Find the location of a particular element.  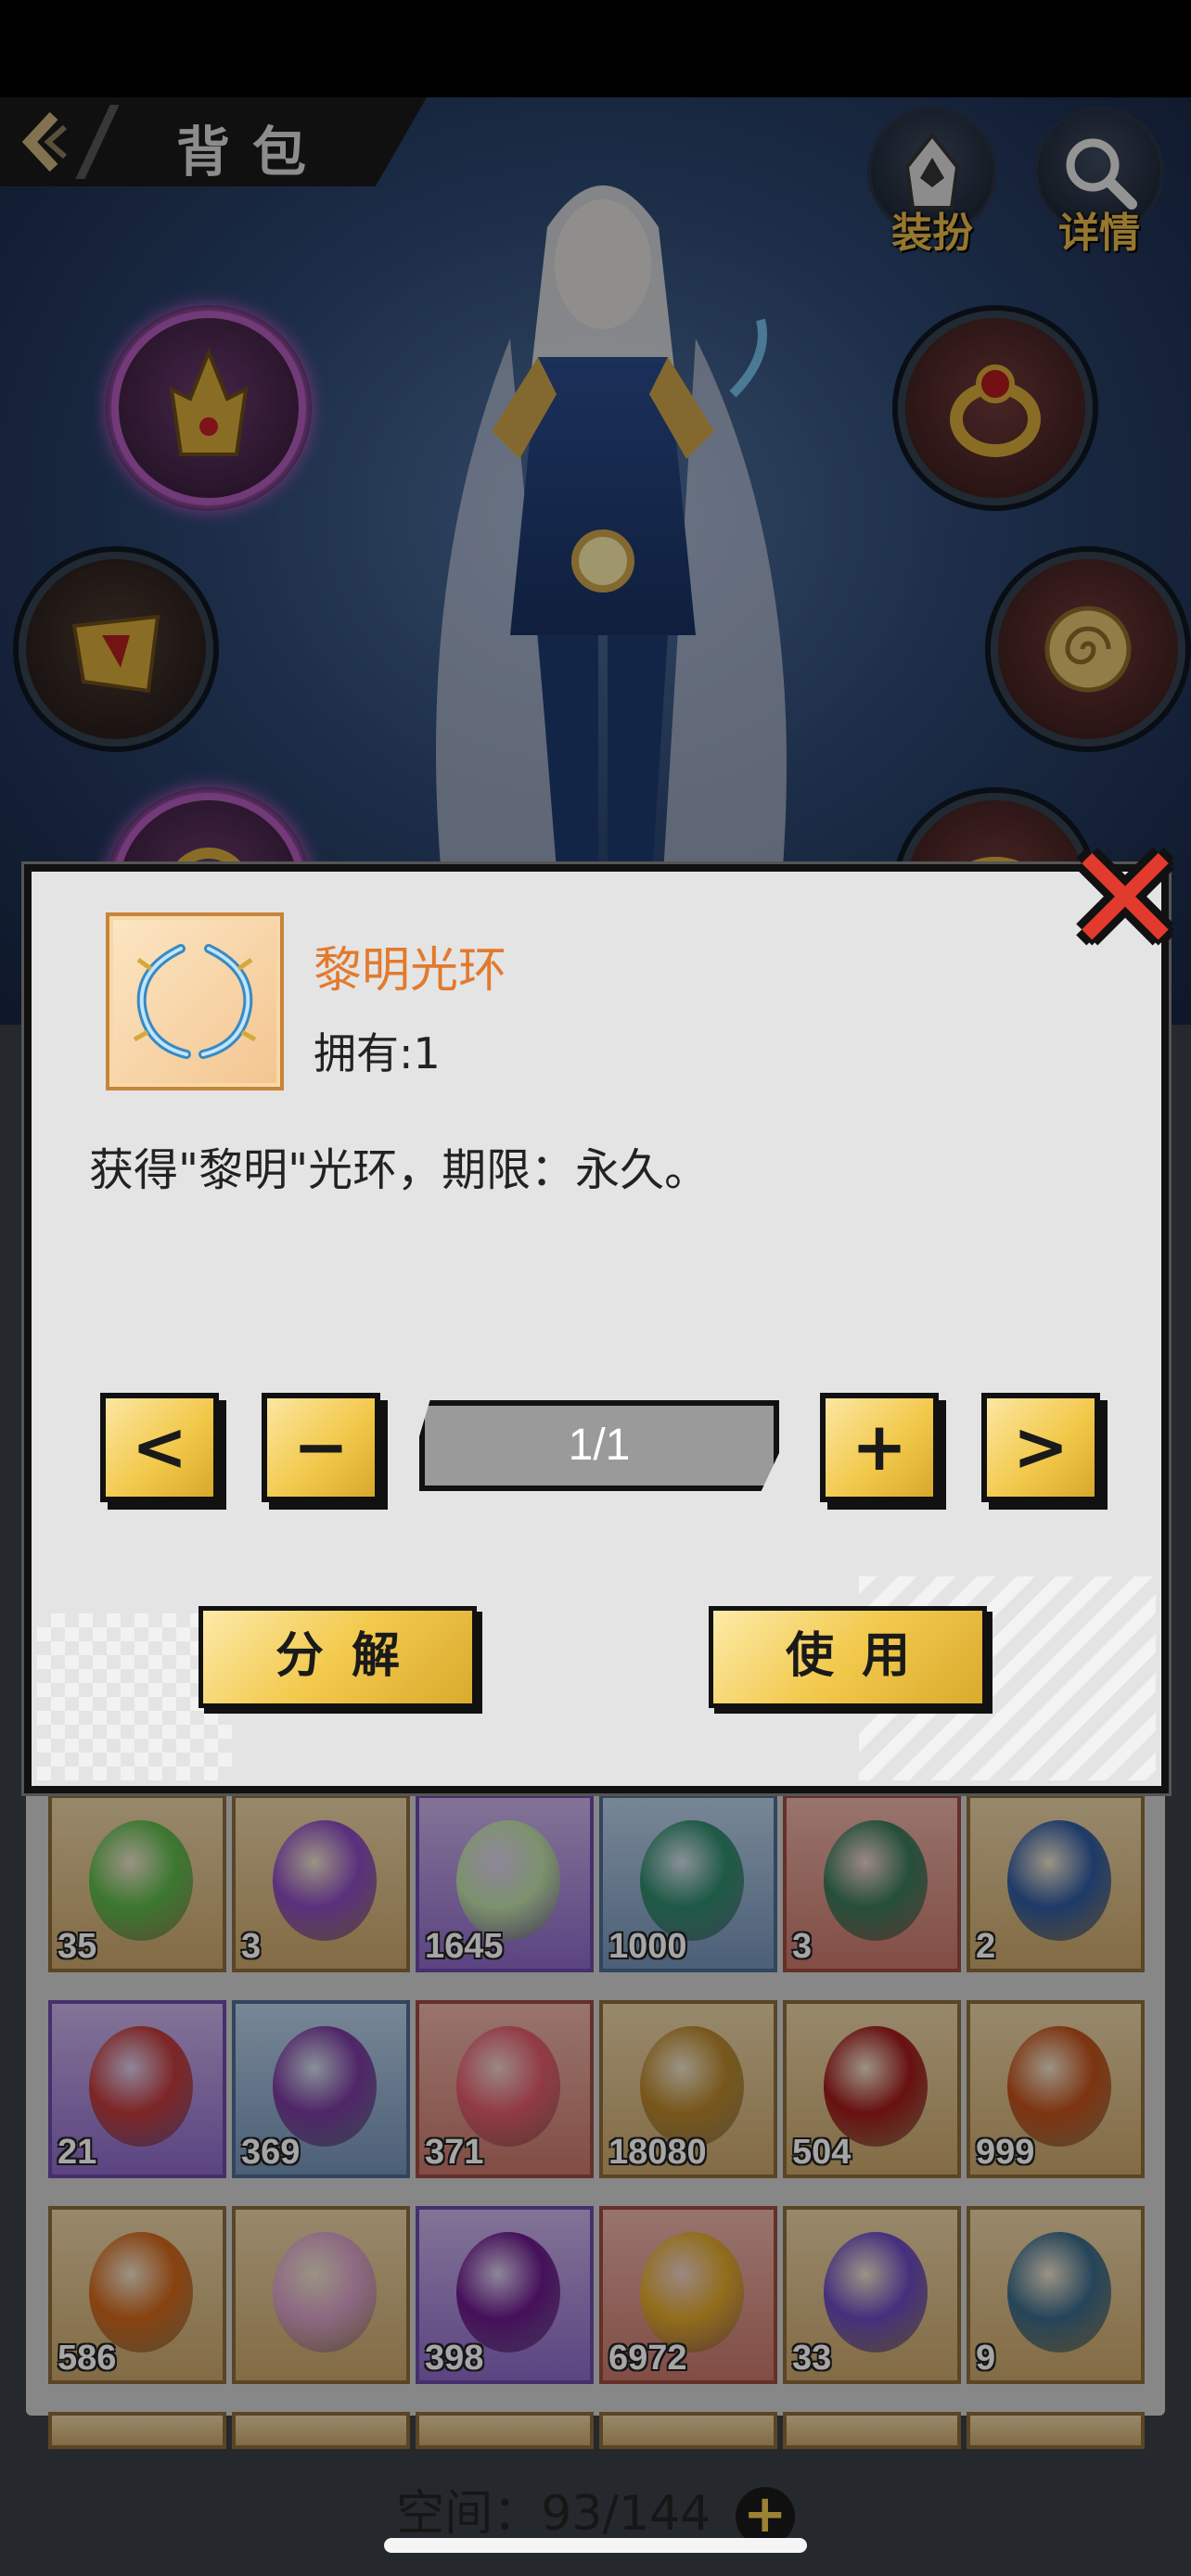

violet-orb-icon is located at coordinates (508, 2292).